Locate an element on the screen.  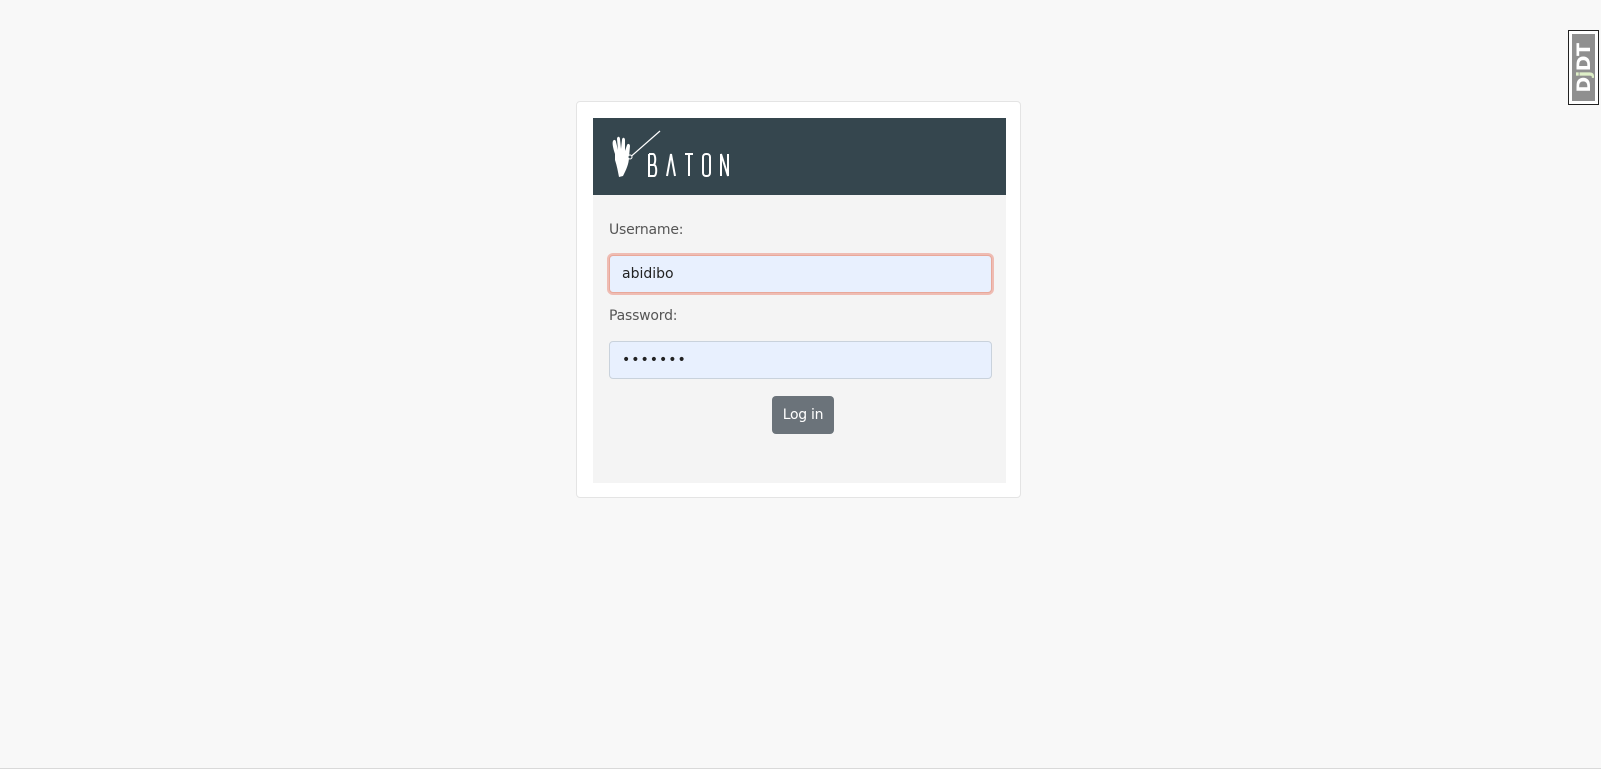
username-label: Username: is located at coordinates (646, 230).